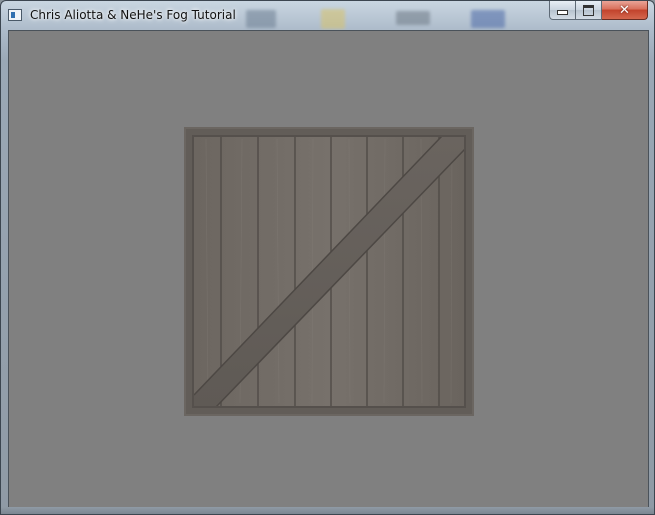  What do you see at coordinates (327, 510) in the screenshot?
I see `window-bottom-frame` at bounding box center [327, 510].